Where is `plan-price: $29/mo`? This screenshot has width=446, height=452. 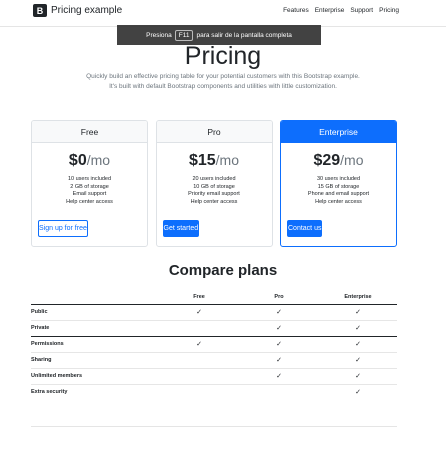 plan-price: $29/mo is located at coordinates (338, 162).